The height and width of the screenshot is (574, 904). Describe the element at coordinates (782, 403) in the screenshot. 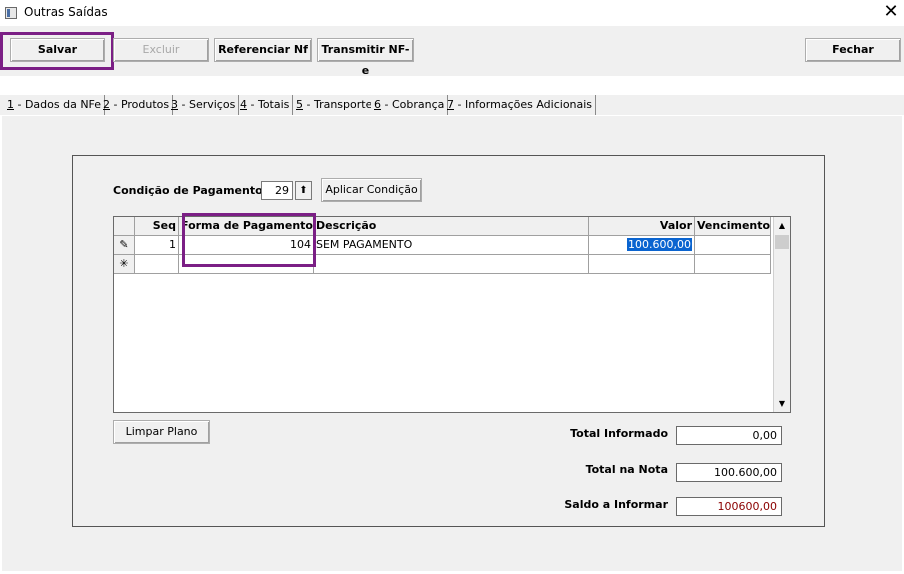

I see `scroll-down-icon: ▼` at that location.